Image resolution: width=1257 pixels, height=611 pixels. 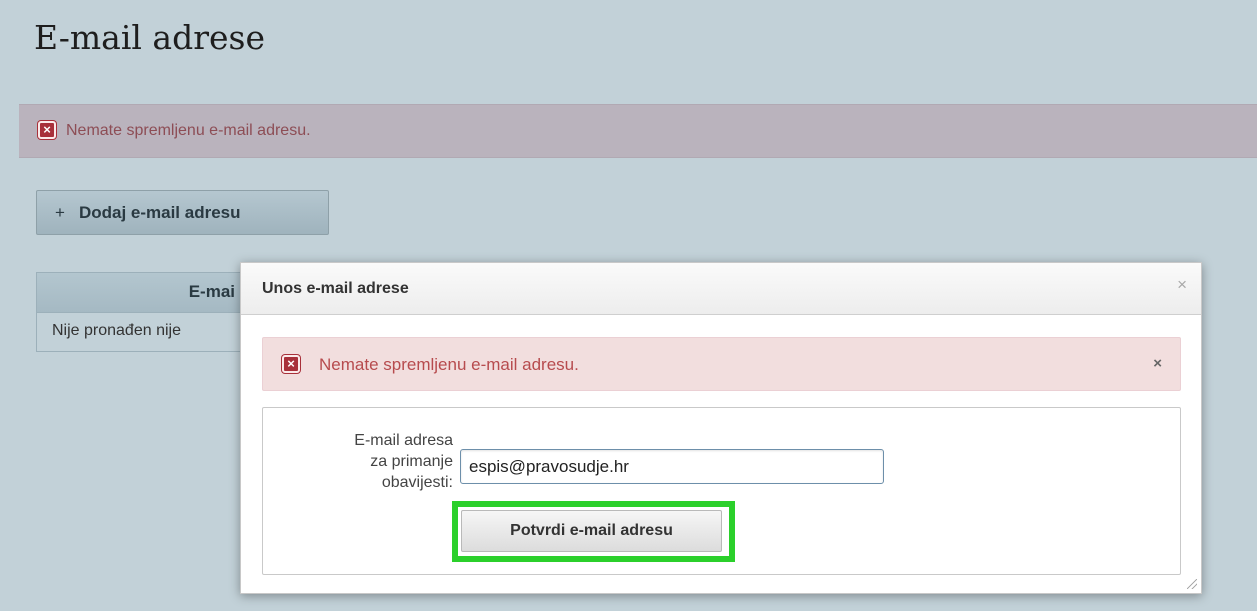 I want to click on close-icon: ×, so click(x=1182, y=285).